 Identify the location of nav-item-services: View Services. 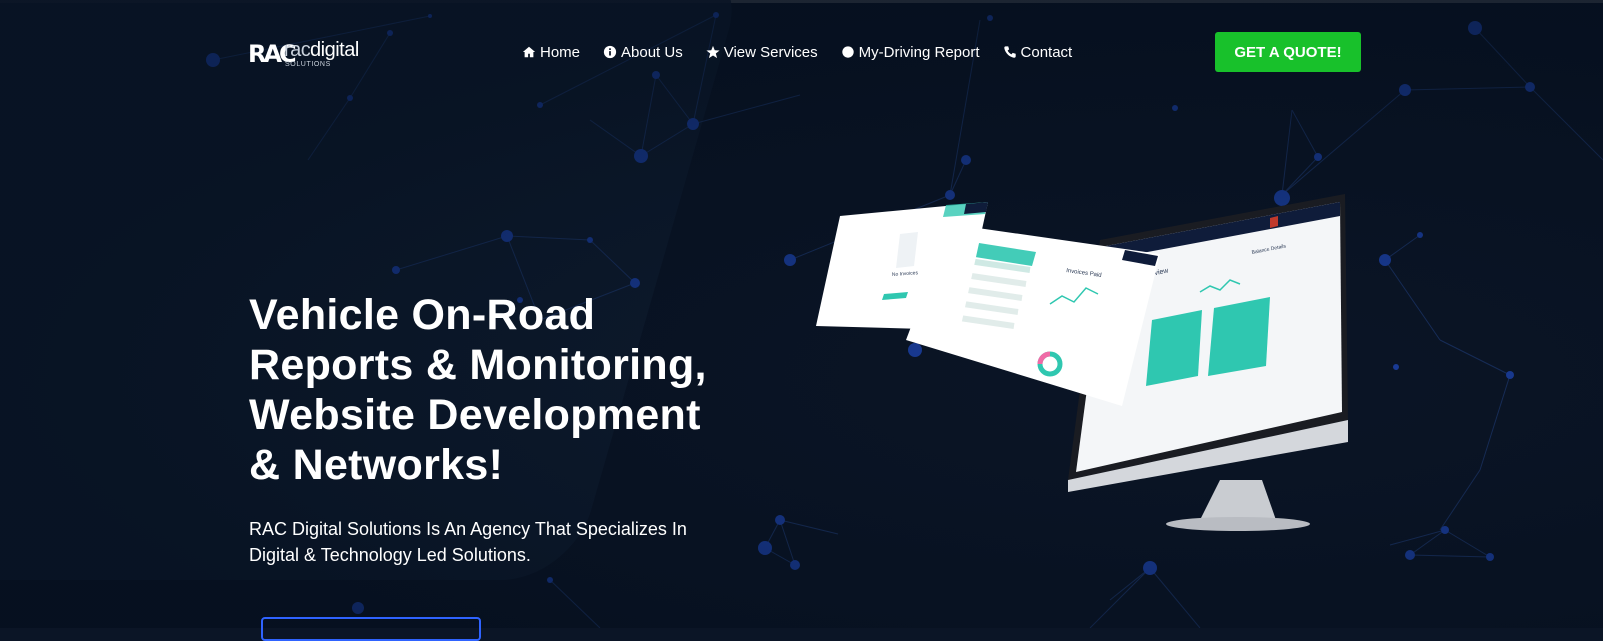
(762, 52).